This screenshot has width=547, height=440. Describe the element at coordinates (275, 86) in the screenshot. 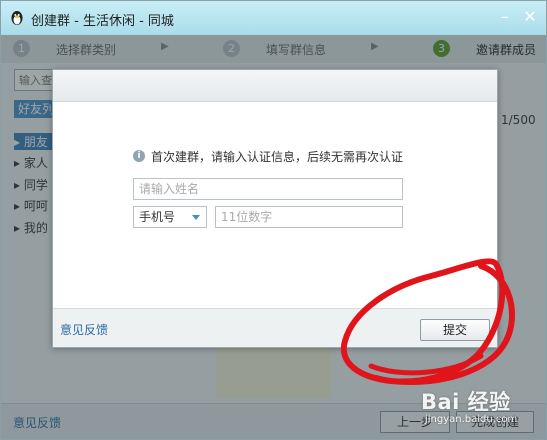

I see `dialog-header` at that location.